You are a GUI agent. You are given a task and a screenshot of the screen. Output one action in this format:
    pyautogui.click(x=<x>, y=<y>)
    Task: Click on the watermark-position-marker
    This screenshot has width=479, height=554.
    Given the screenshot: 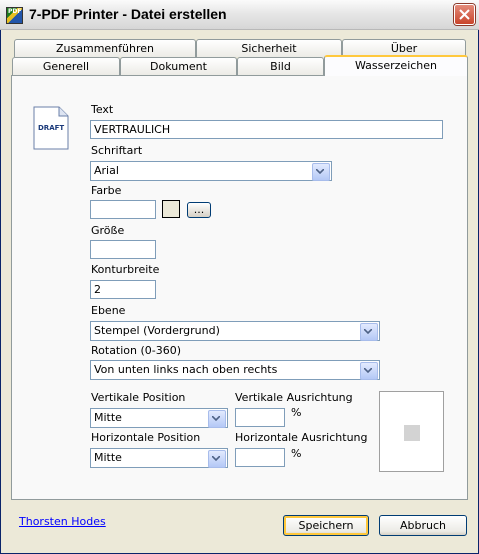 What is the action you would take?
    pyautogui.click(x=412, y=433)
    